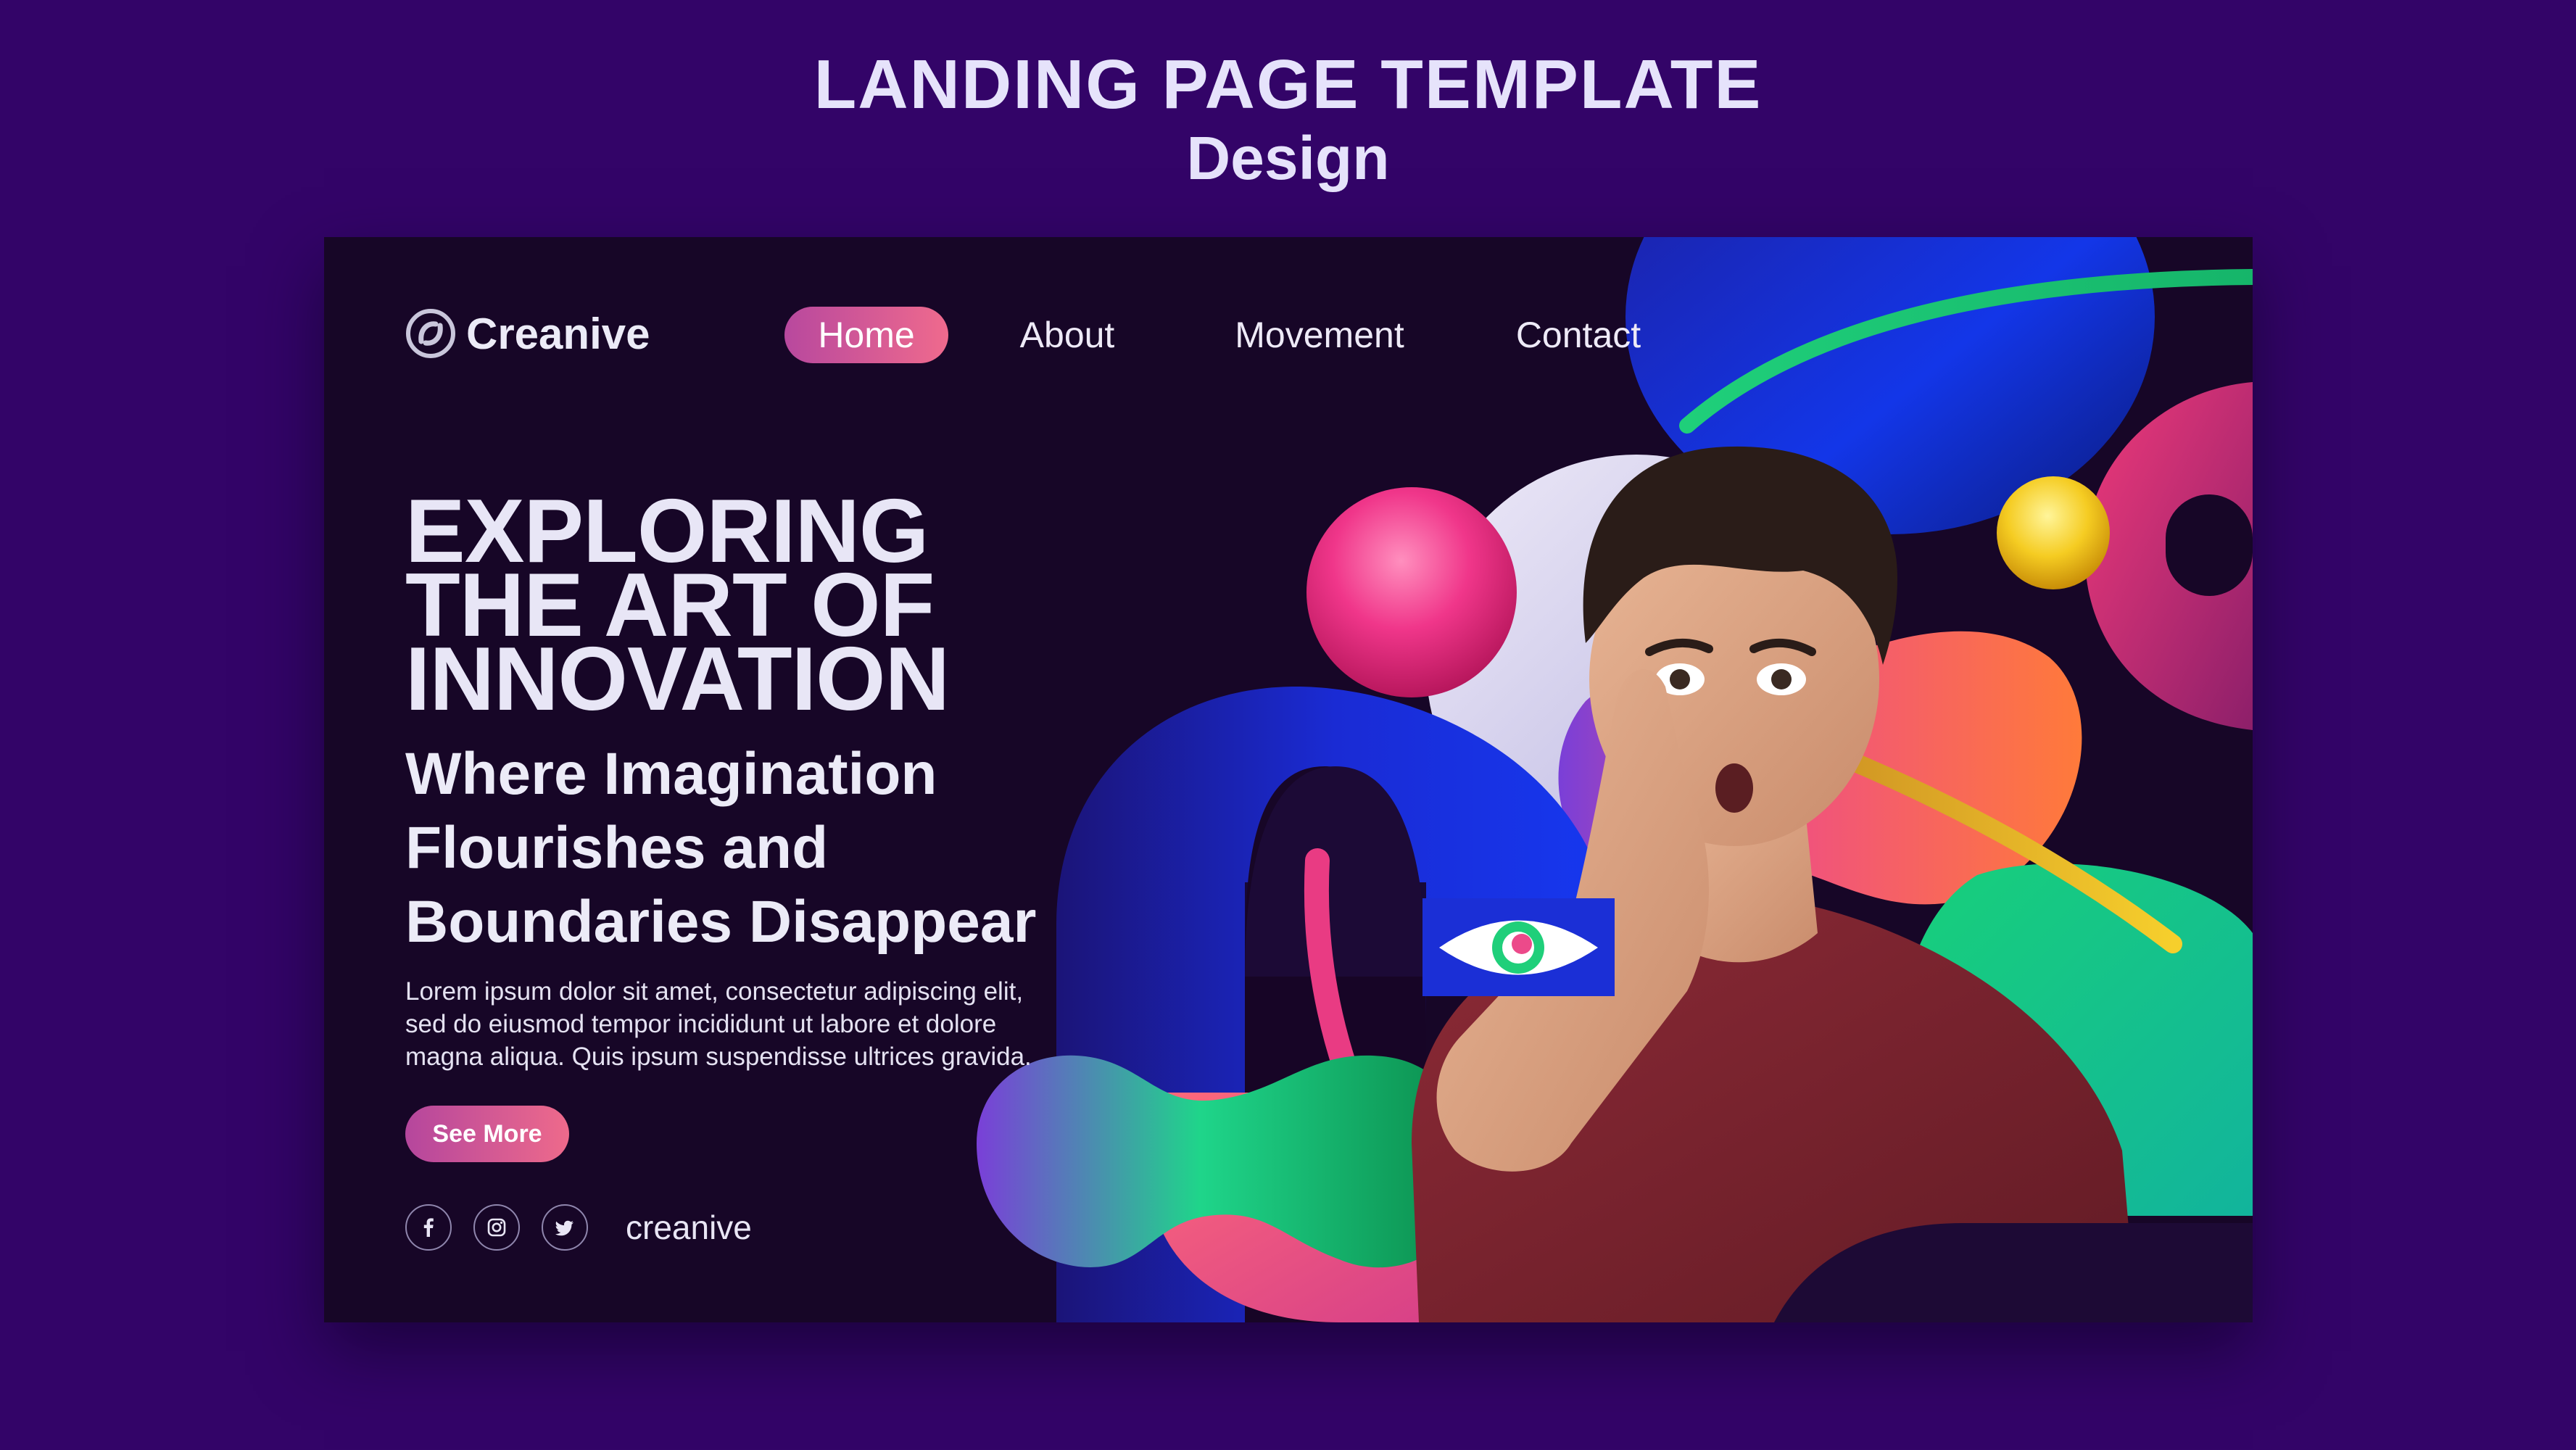 Image resolution: width=2576 pixels, height=1450 pixels. I want to click on twitter-link, so click(565, 1227).